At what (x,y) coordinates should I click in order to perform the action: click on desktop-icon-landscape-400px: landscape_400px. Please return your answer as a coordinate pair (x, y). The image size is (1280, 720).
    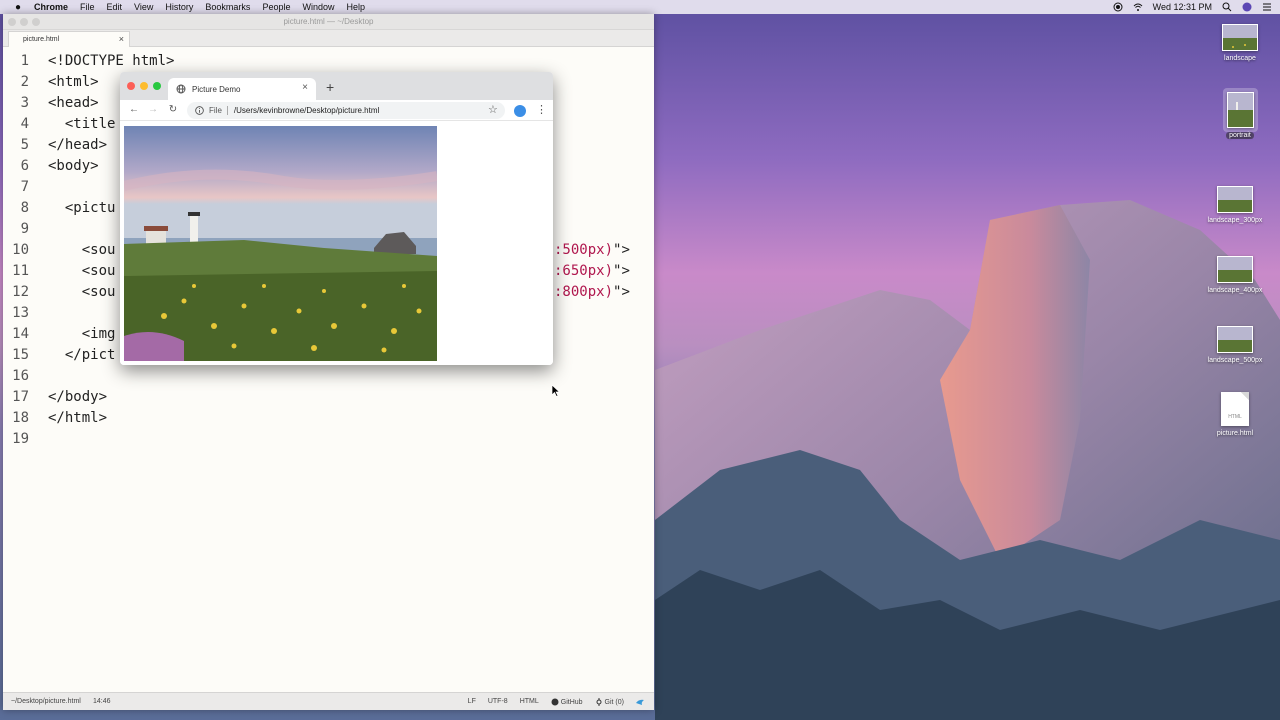
    Looking at the image, I should click on (1235, 275).